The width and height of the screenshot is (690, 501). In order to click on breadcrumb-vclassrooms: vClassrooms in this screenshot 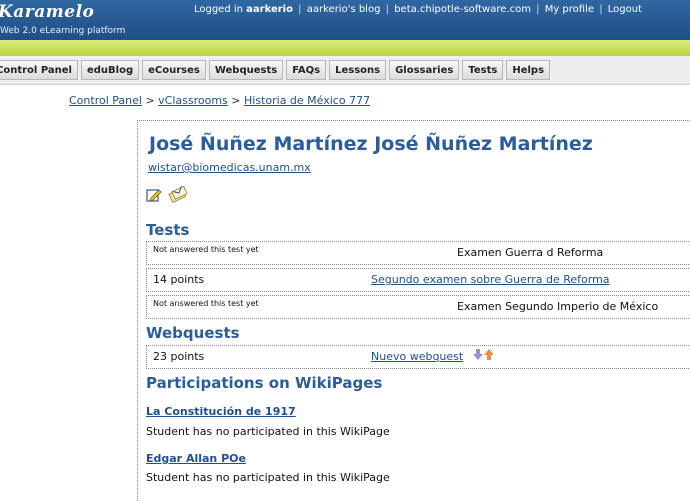, I will do `click(193, 100)`.